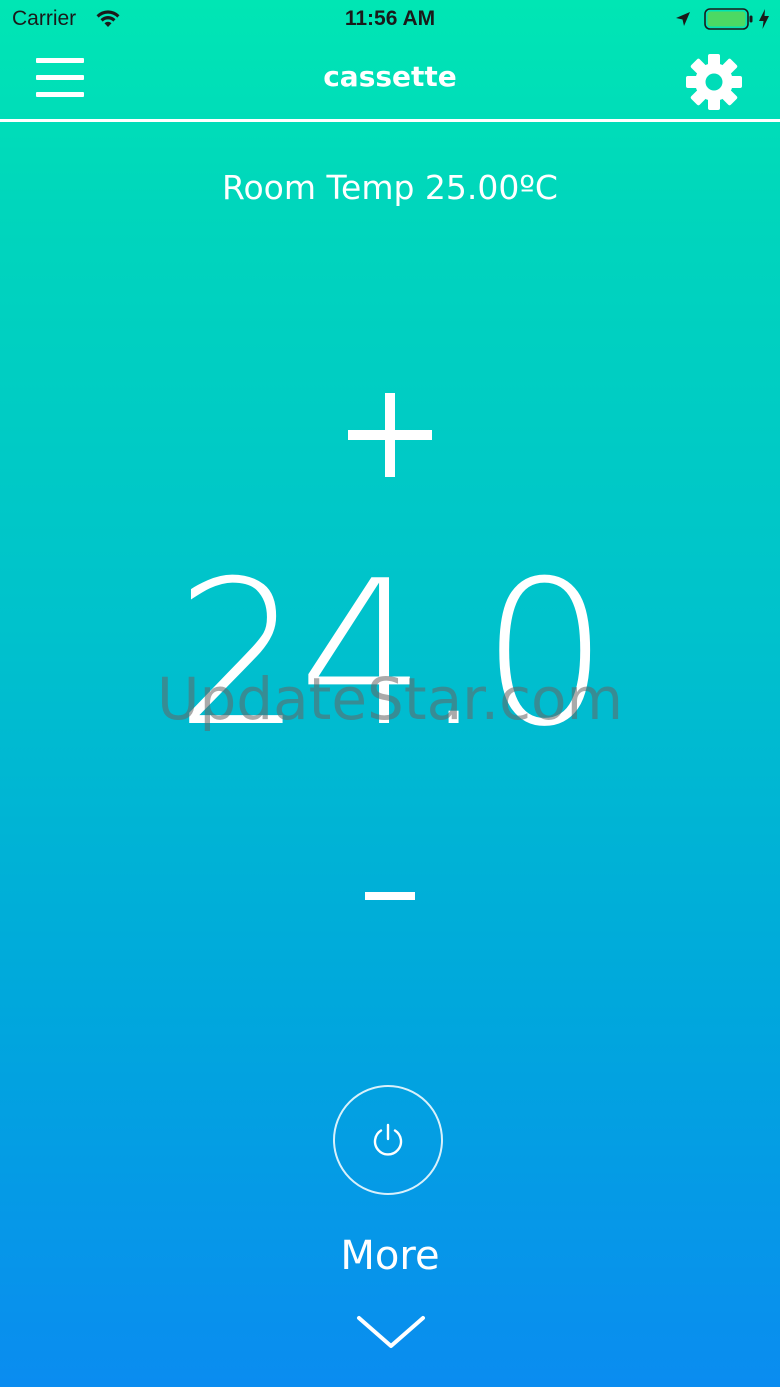 This screenshot has height=1387, width=780. I want to click on chevron-down-icon, so click(391, 1332).